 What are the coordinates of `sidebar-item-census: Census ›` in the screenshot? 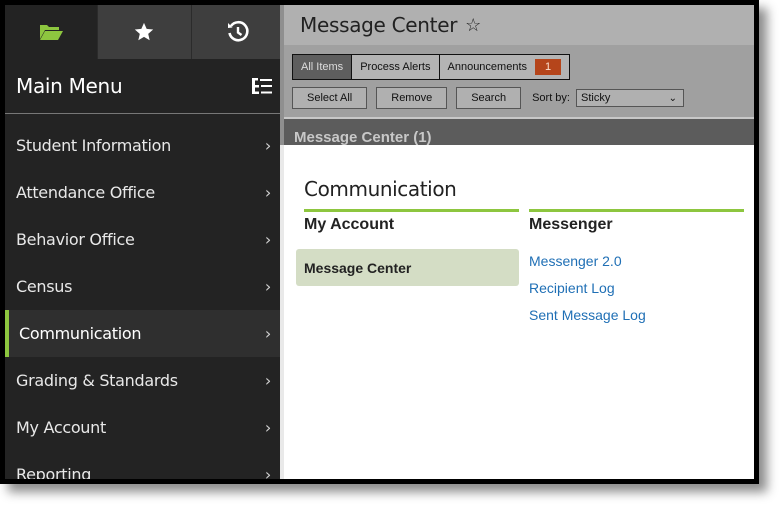 It's located at (144, 286).